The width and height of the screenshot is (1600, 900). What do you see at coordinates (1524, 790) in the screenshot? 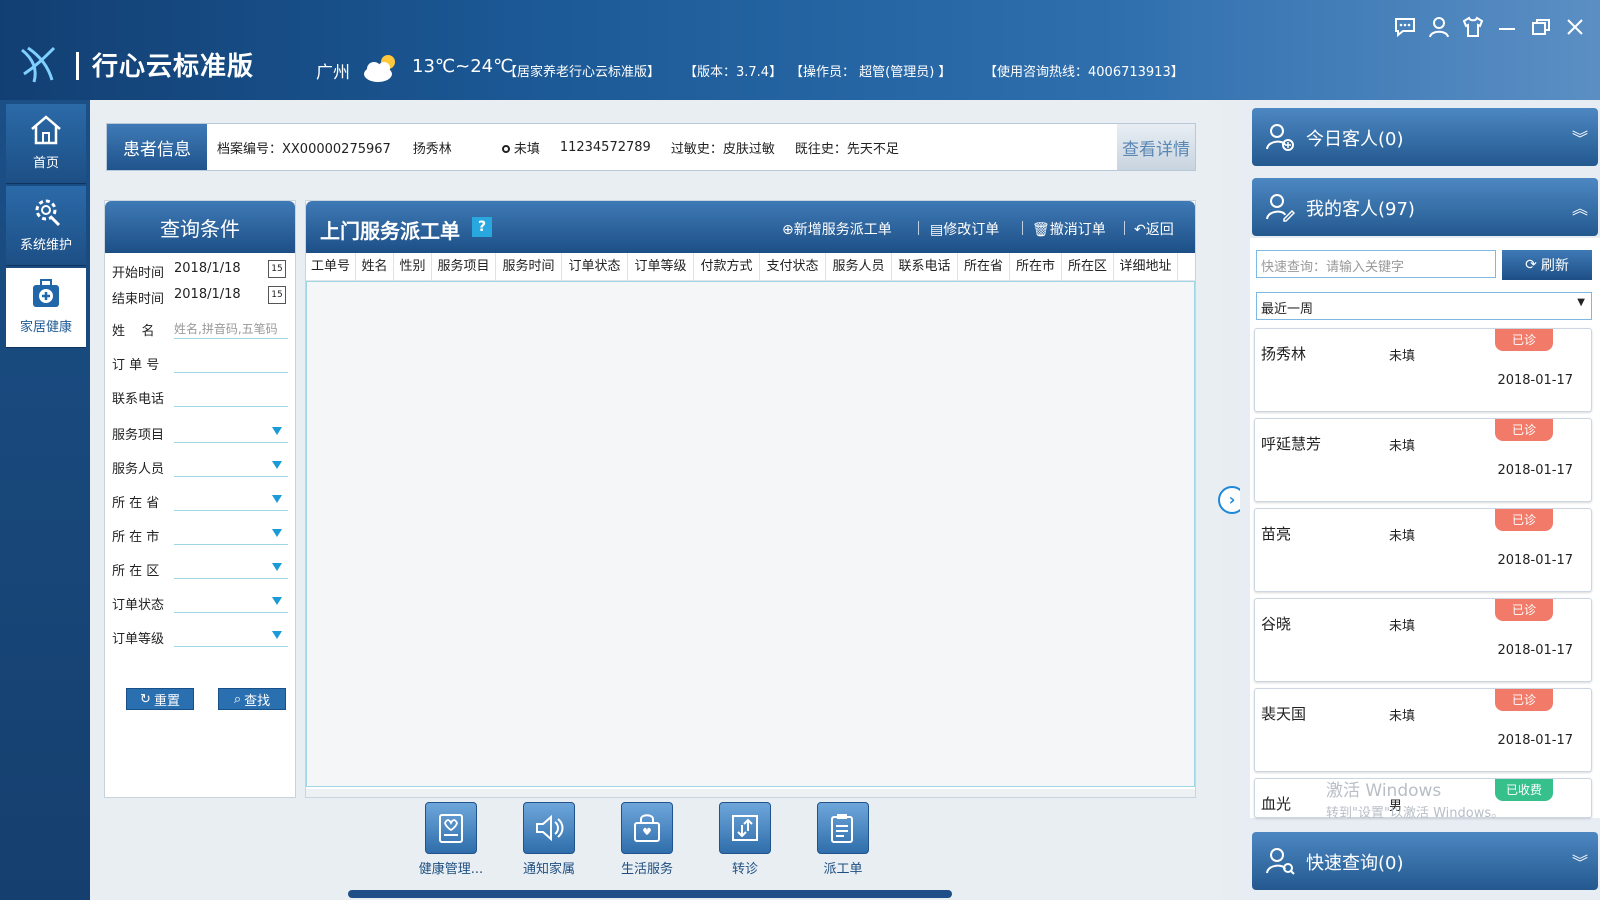
I see `status-badge: 已收费` at bounding box center [1524, 790].